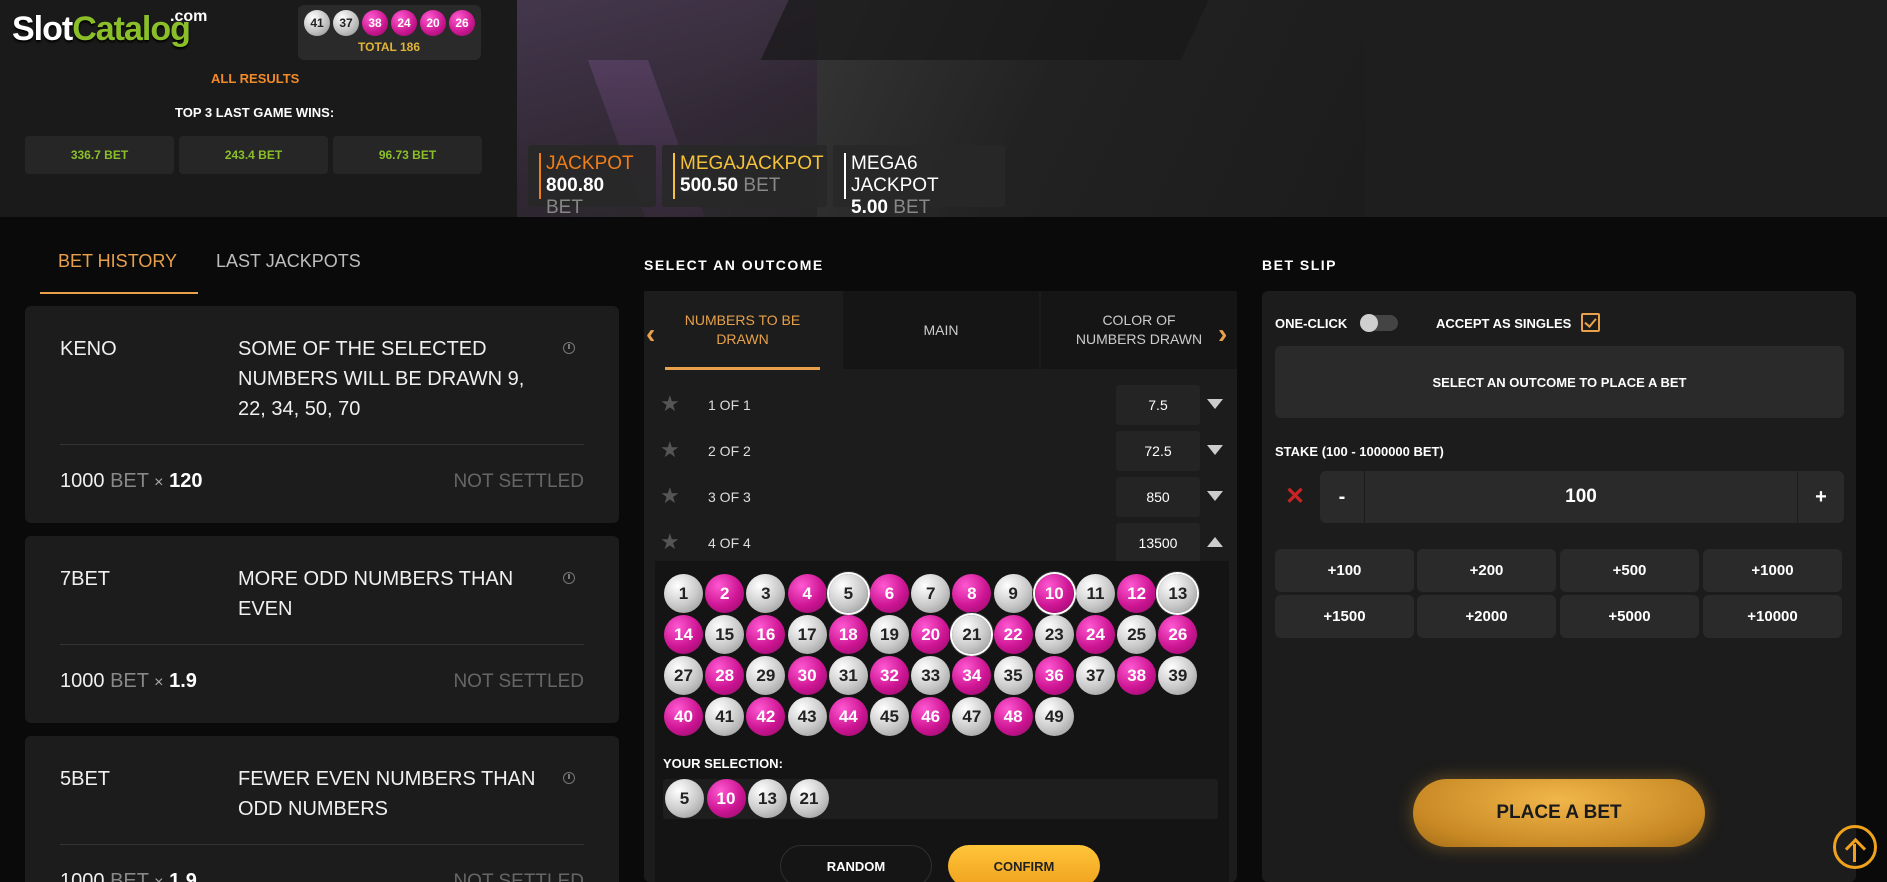  I want to click on number-ball: 41, so click(725, 716).